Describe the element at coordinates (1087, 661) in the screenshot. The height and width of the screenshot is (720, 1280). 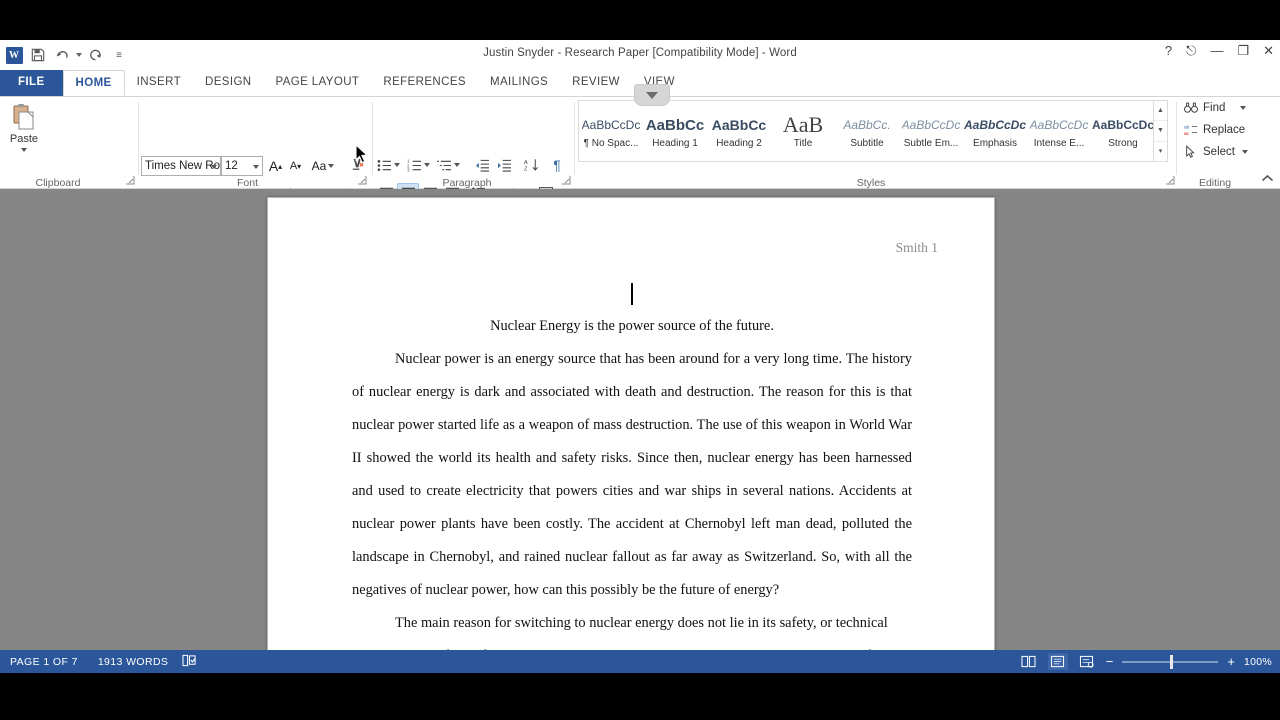
I see `web-layout-view-button` at that location.